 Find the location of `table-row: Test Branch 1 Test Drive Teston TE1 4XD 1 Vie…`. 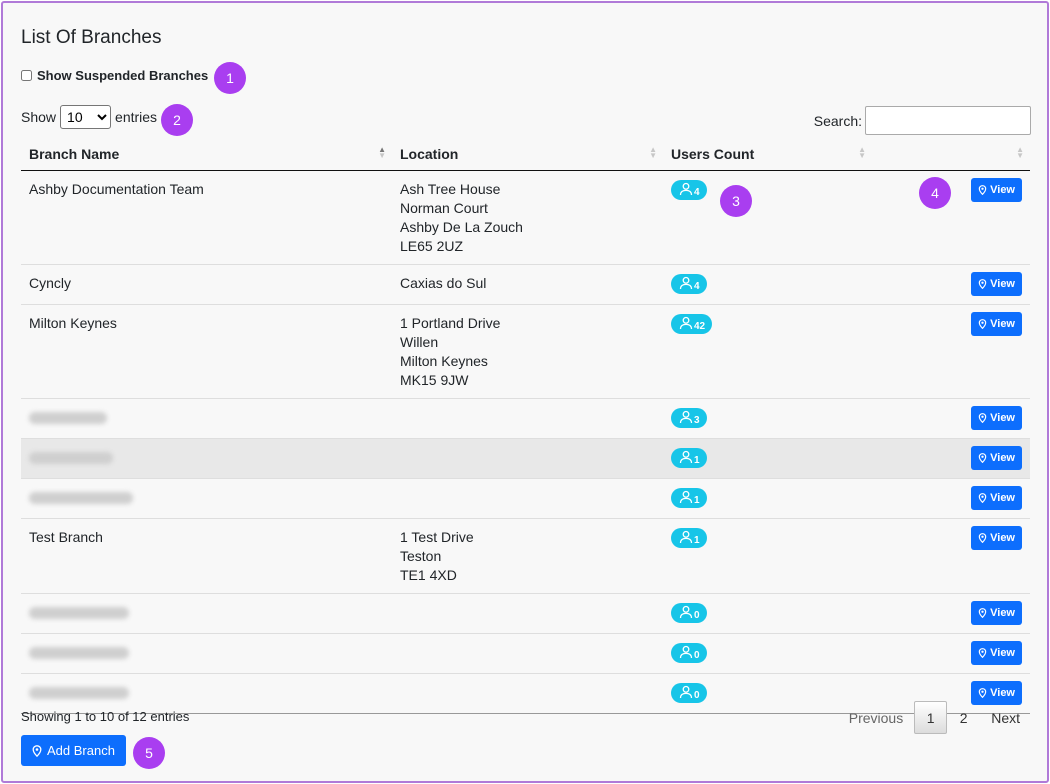

table-row: Test Branch 1 Test Drive Teston TE1 4XD 1 Vie… is located at coordinates (525, 555).